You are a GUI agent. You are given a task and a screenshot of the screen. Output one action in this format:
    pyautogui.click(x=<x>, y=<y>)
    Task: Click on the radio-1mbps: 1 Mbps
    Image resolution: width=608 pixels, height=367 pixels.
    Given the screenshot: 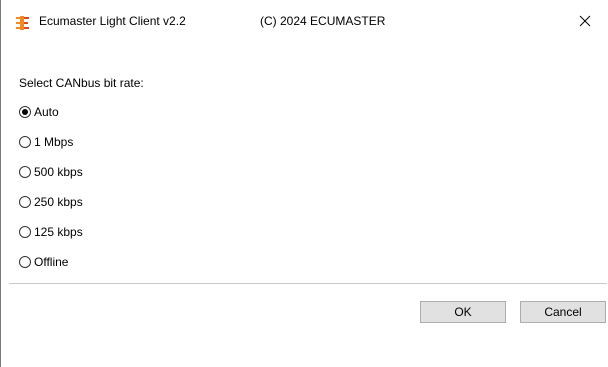 What is the action you would take?
    pyautogui.click(x=46, y=142)
    